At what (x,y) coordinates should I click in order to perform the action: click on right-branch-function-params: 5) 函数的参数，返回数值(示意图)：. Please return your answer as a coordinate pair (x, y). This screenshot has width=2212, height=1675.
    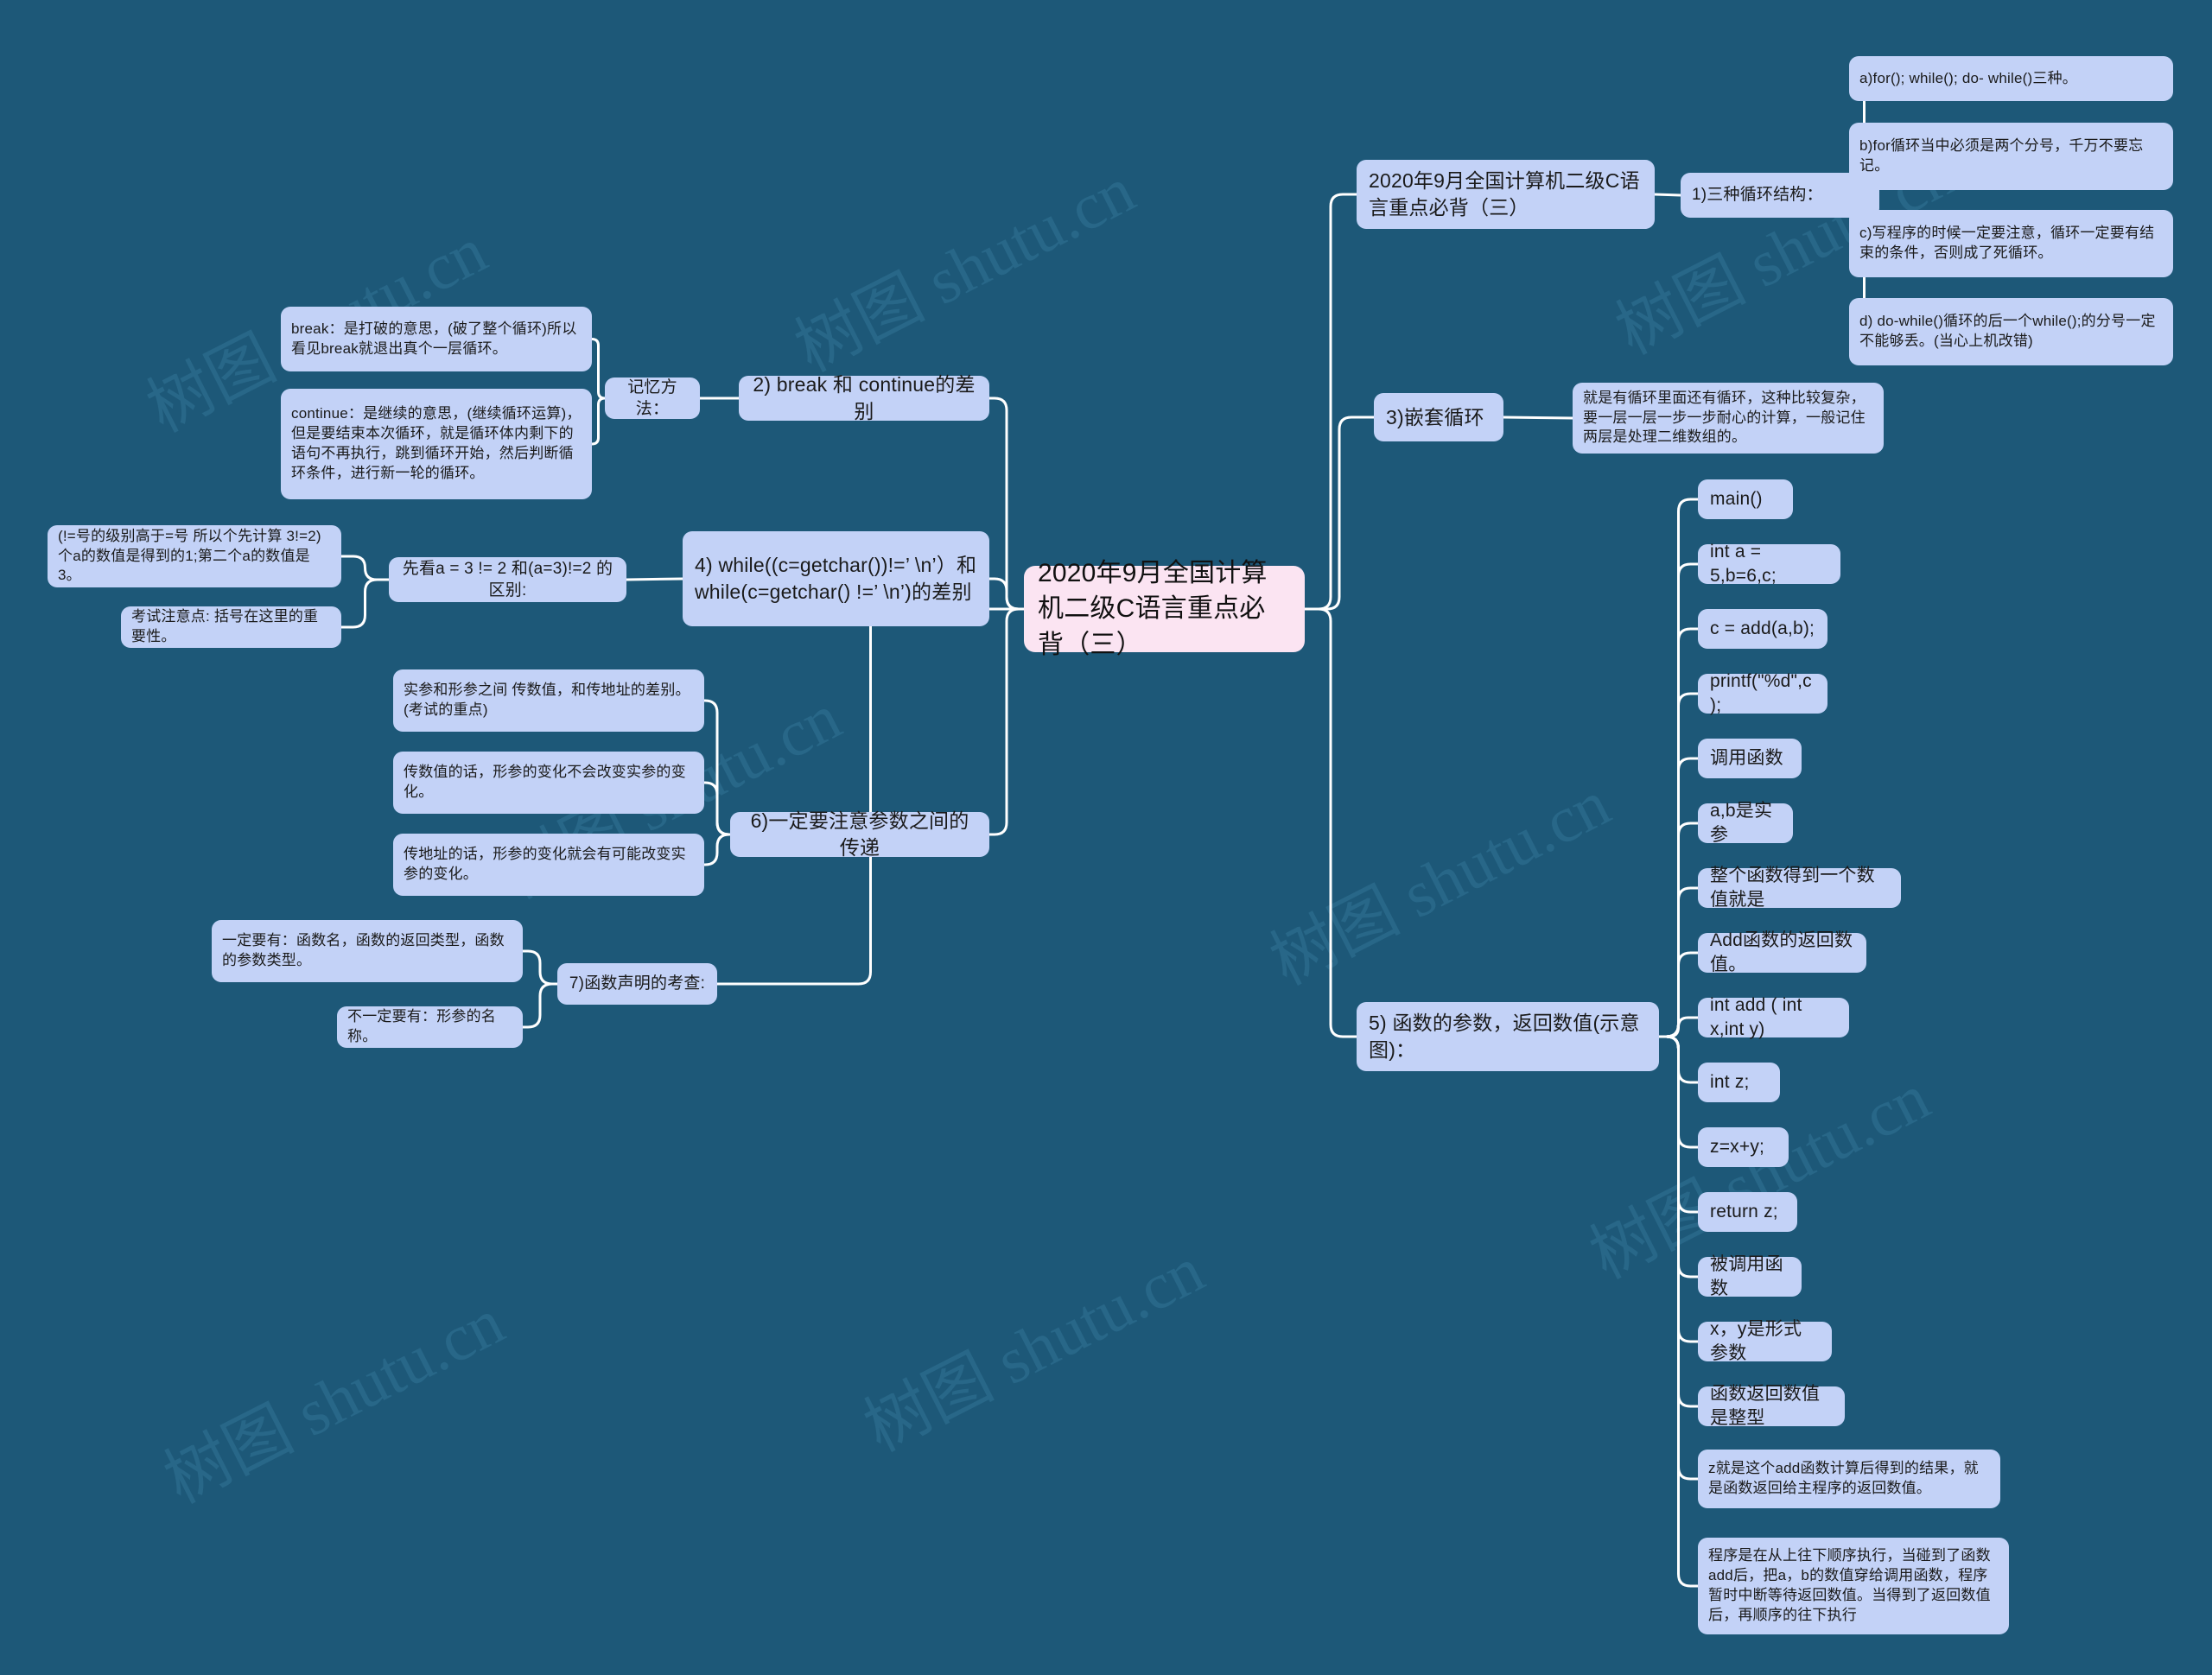
    Looking at the image, I should click on (1508, 1036).